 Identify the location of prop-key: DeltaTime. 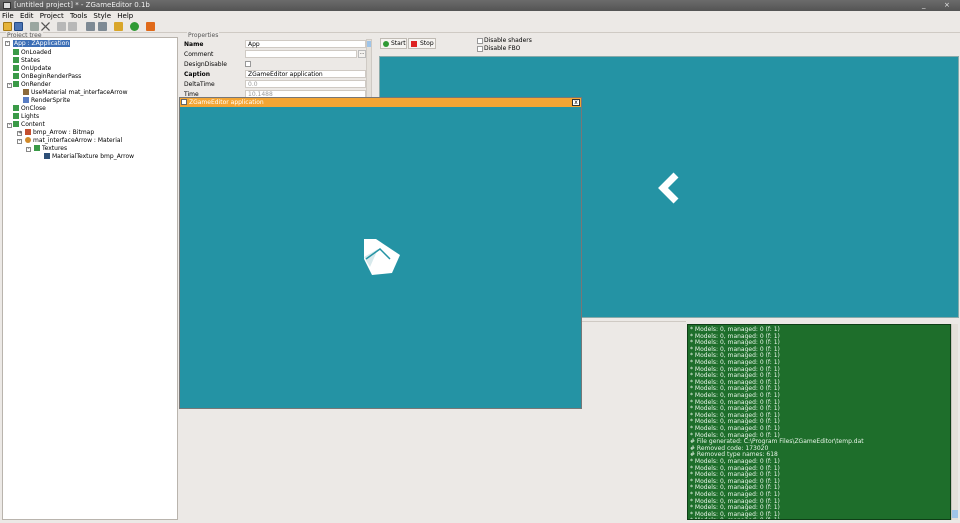
(199, 84).